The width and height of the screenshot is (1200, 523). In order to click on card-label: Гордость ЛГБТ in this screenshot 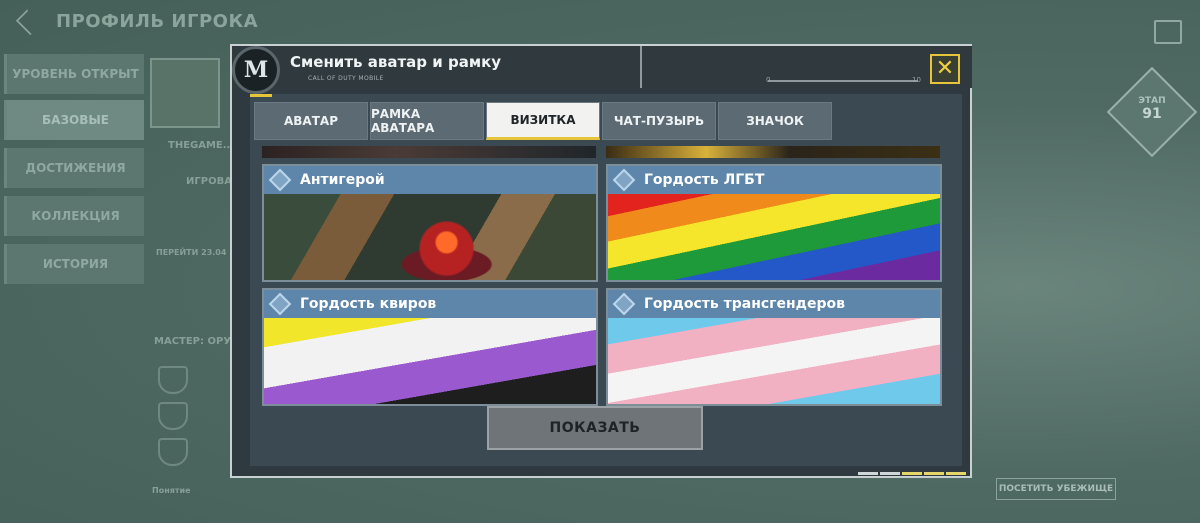, I will do `click(774, 180)`.